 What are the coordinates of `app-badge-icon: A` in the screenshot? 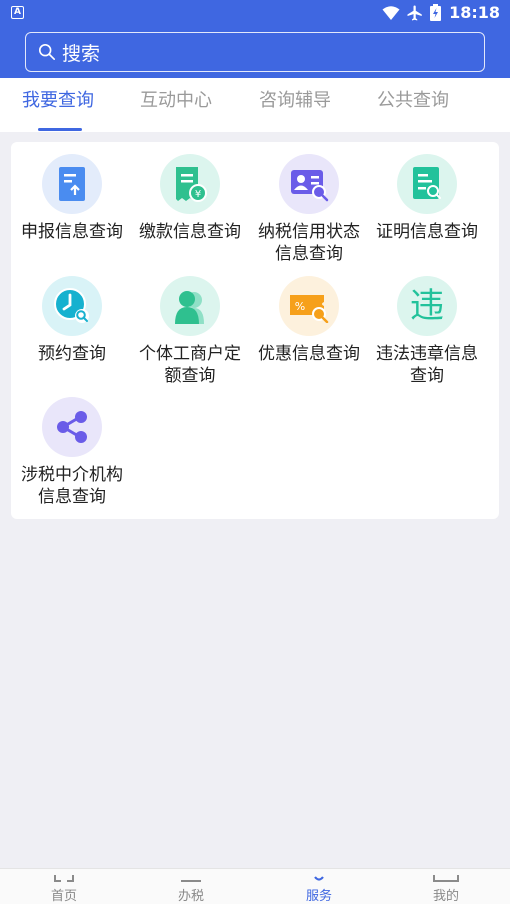 It's located at (17, 12).